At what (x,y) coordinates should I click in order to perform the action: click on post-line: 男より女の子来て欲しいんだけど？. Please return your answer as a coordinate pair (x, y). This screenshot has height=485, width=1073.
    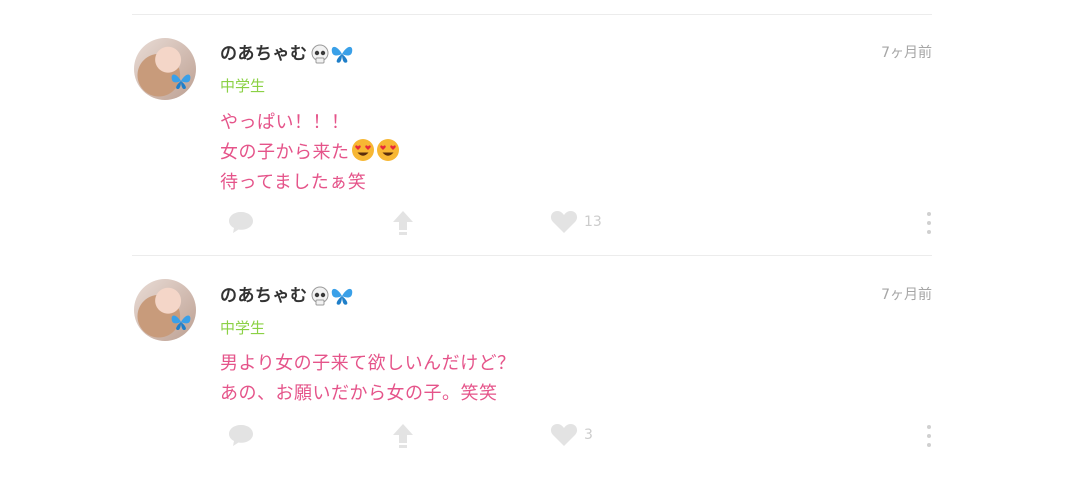
    Looking at the image, I should click on (368, 363).